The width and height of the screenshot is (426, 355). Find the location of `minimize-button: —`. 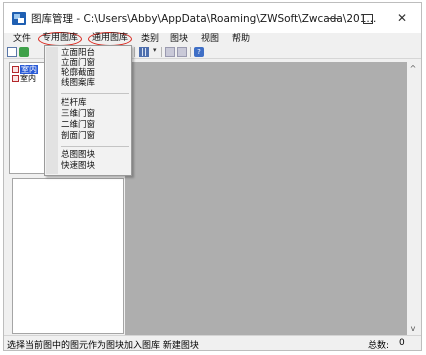

minimize-button: — is located at coordinates (334, 18).